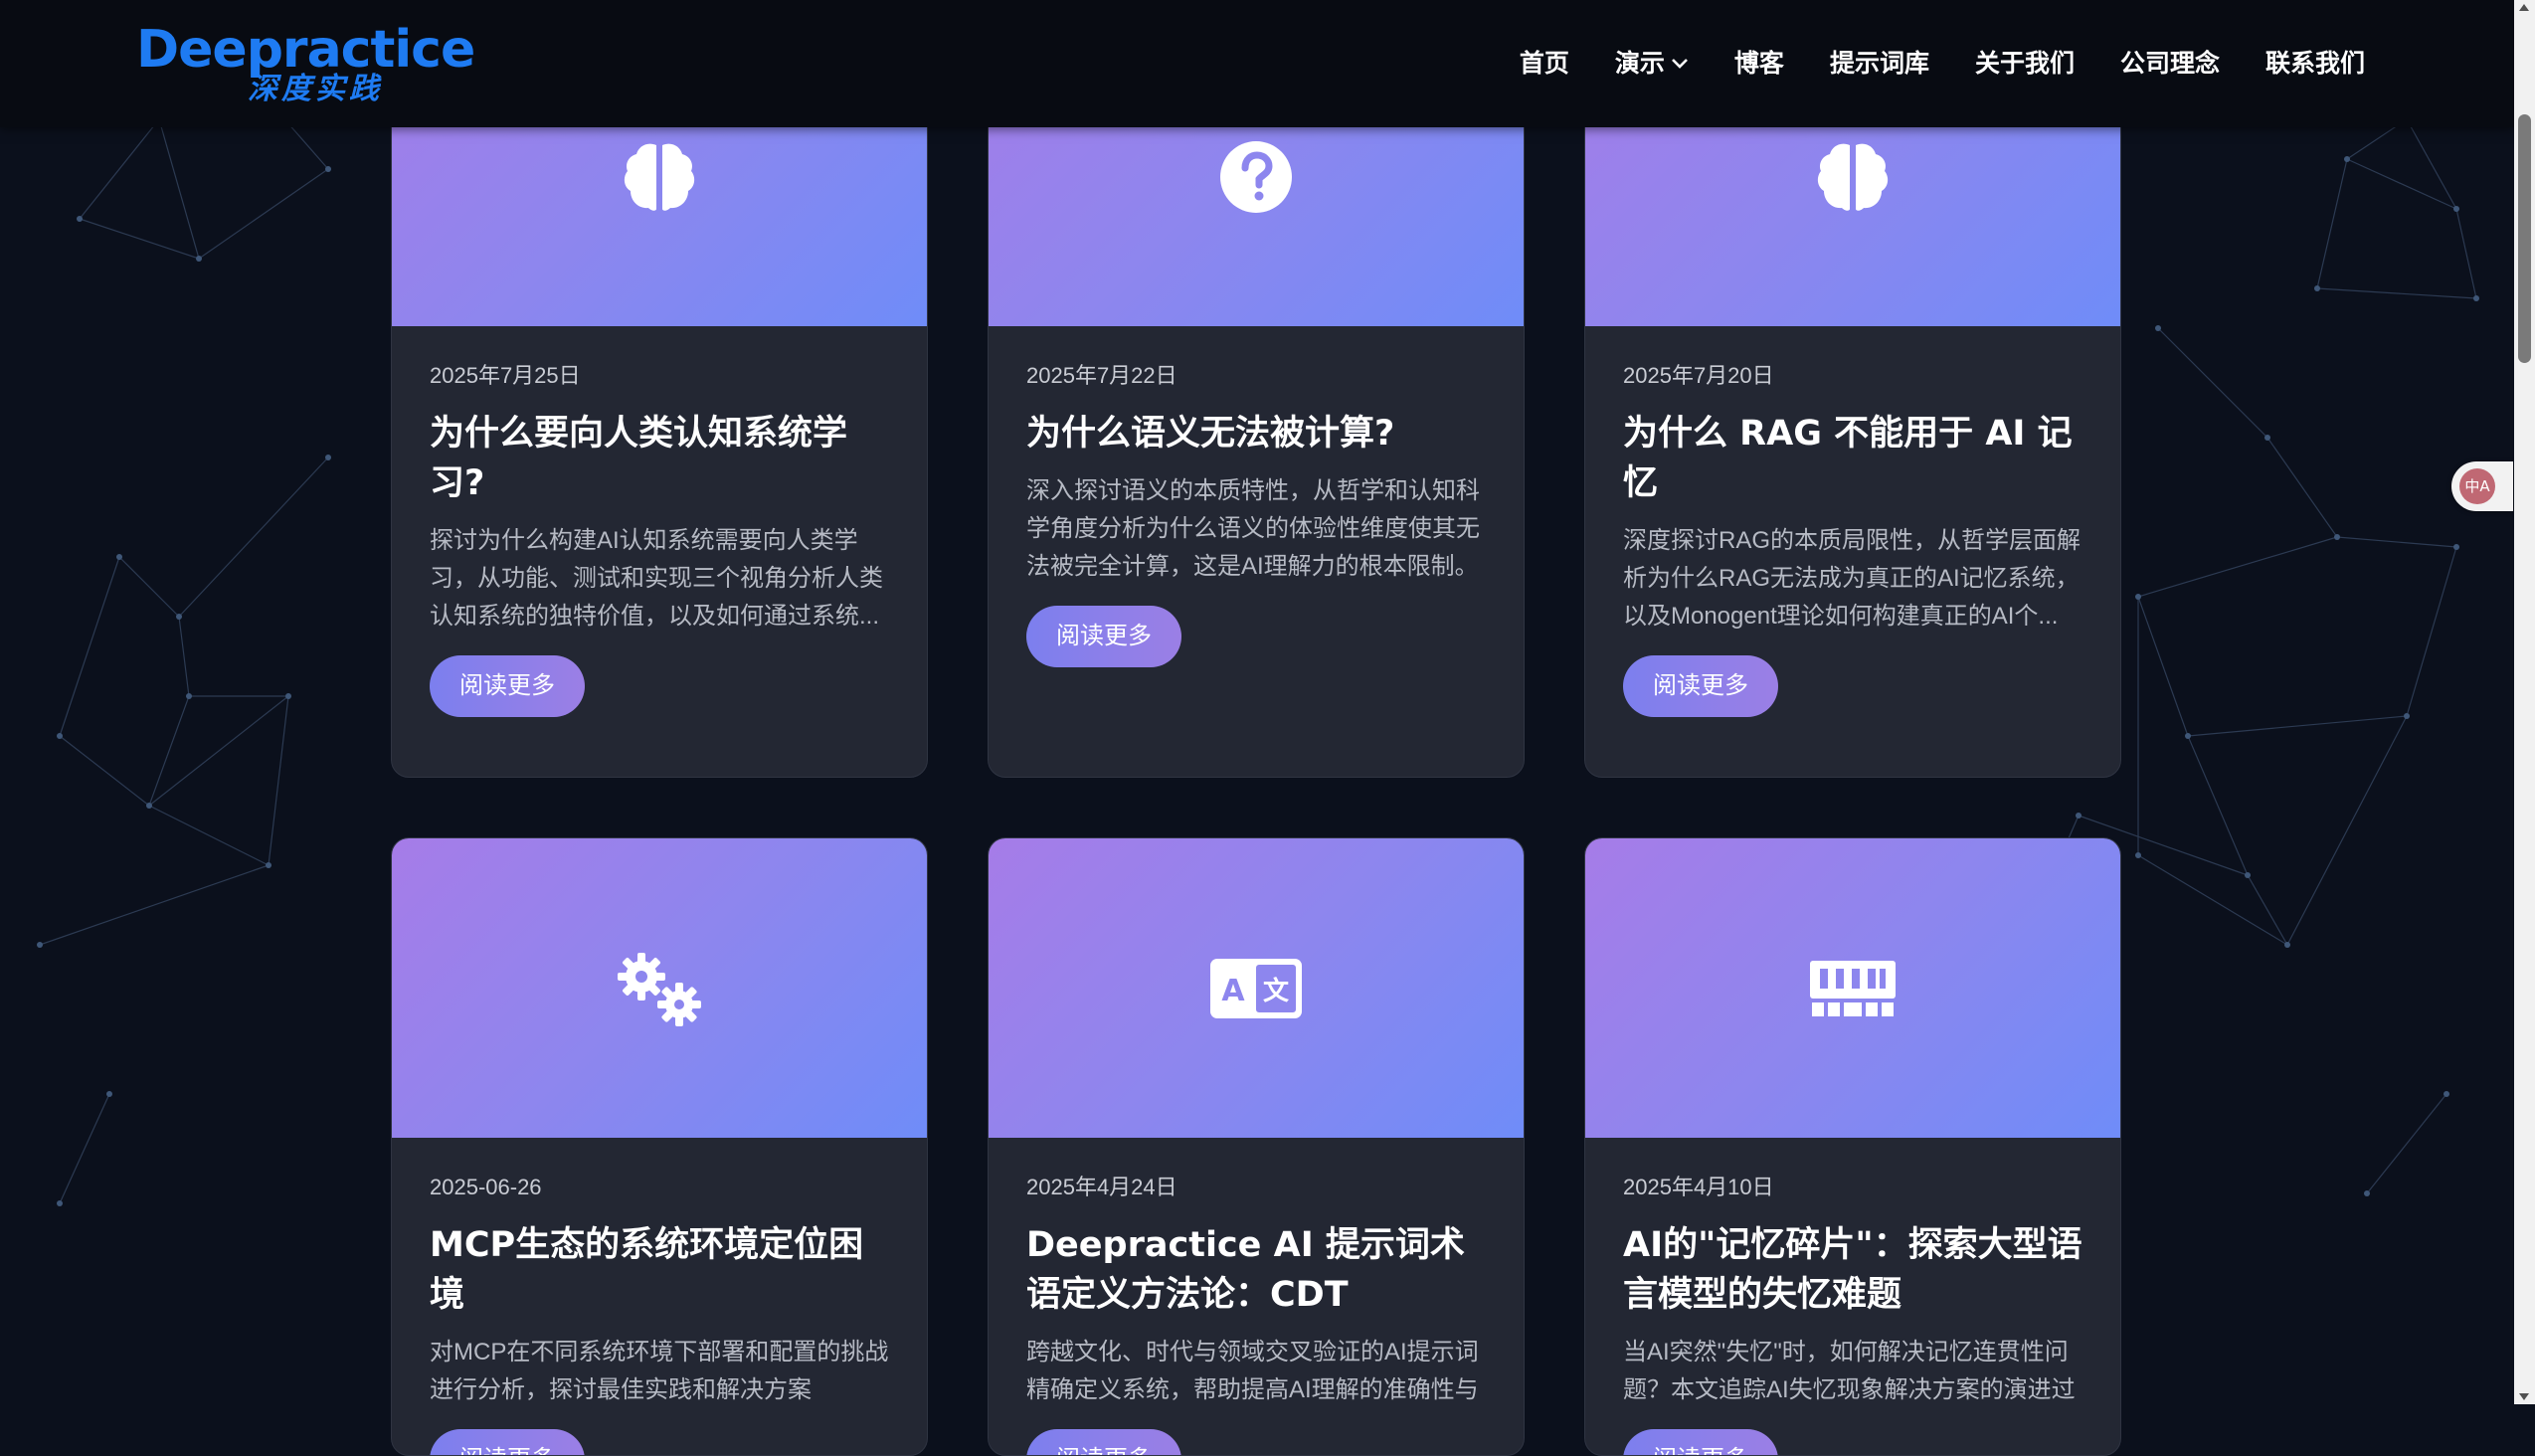  I want to click on card-title: Deepractice AI 提示词术语定义方法论：CDT, so click(1258, 1270).